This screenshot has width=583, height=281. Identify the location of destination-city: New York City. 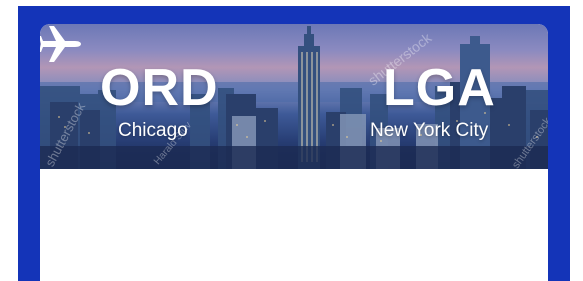
(429, 130).